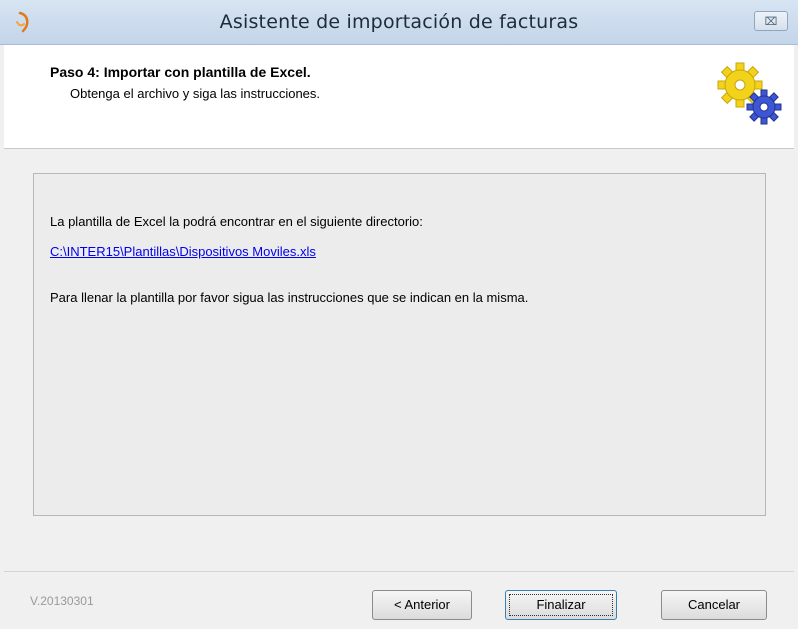 The height and width of the screenshot is (629, 798). Describe the element at coordinates (714, 605) in the screenshot. I see `cancel-button: Cancelar` at that location.